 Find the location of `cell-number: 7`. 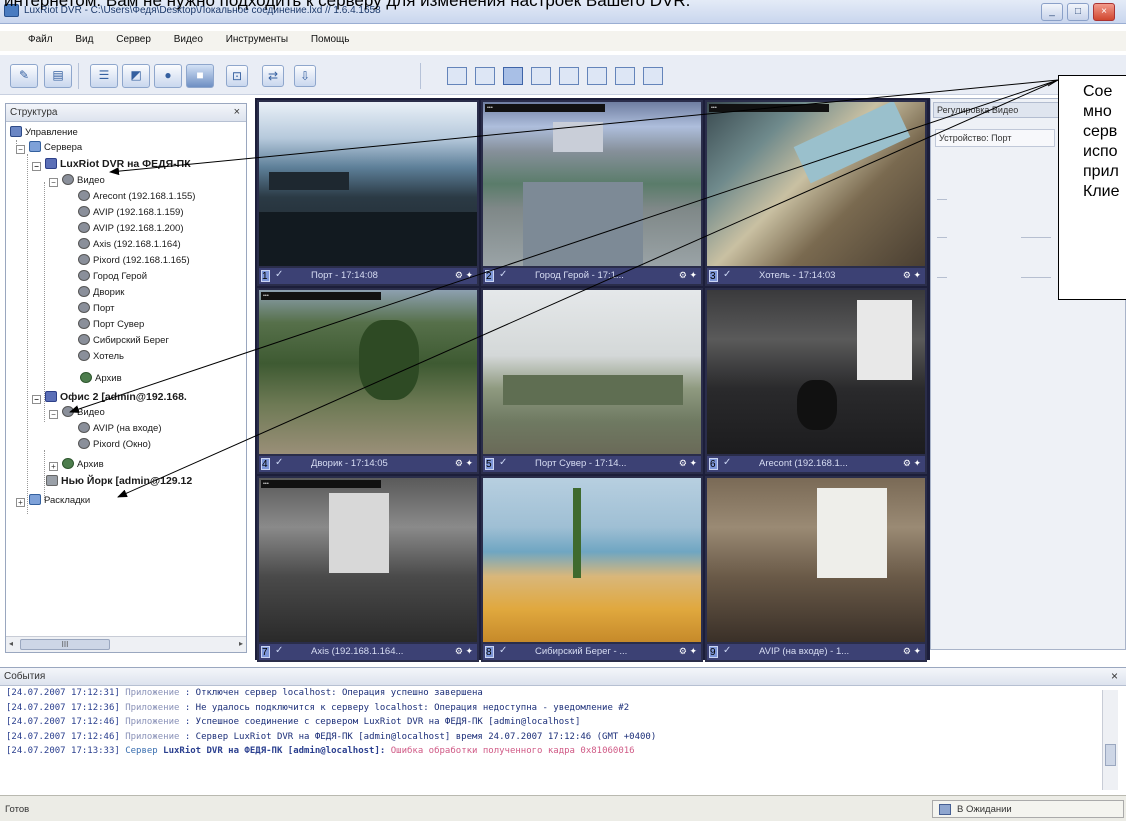

cell-number: 7 is located at coordinates (265, 652).